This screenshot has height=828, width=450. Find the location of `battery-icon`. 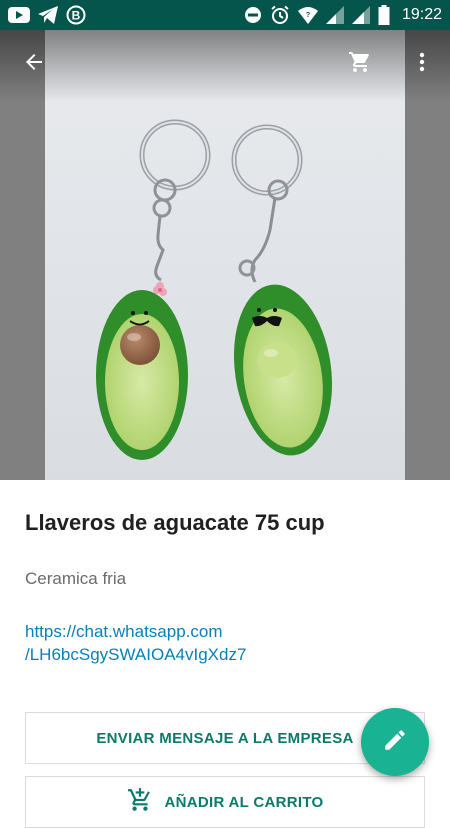

battery-icon is located at coordinates (384, 15).